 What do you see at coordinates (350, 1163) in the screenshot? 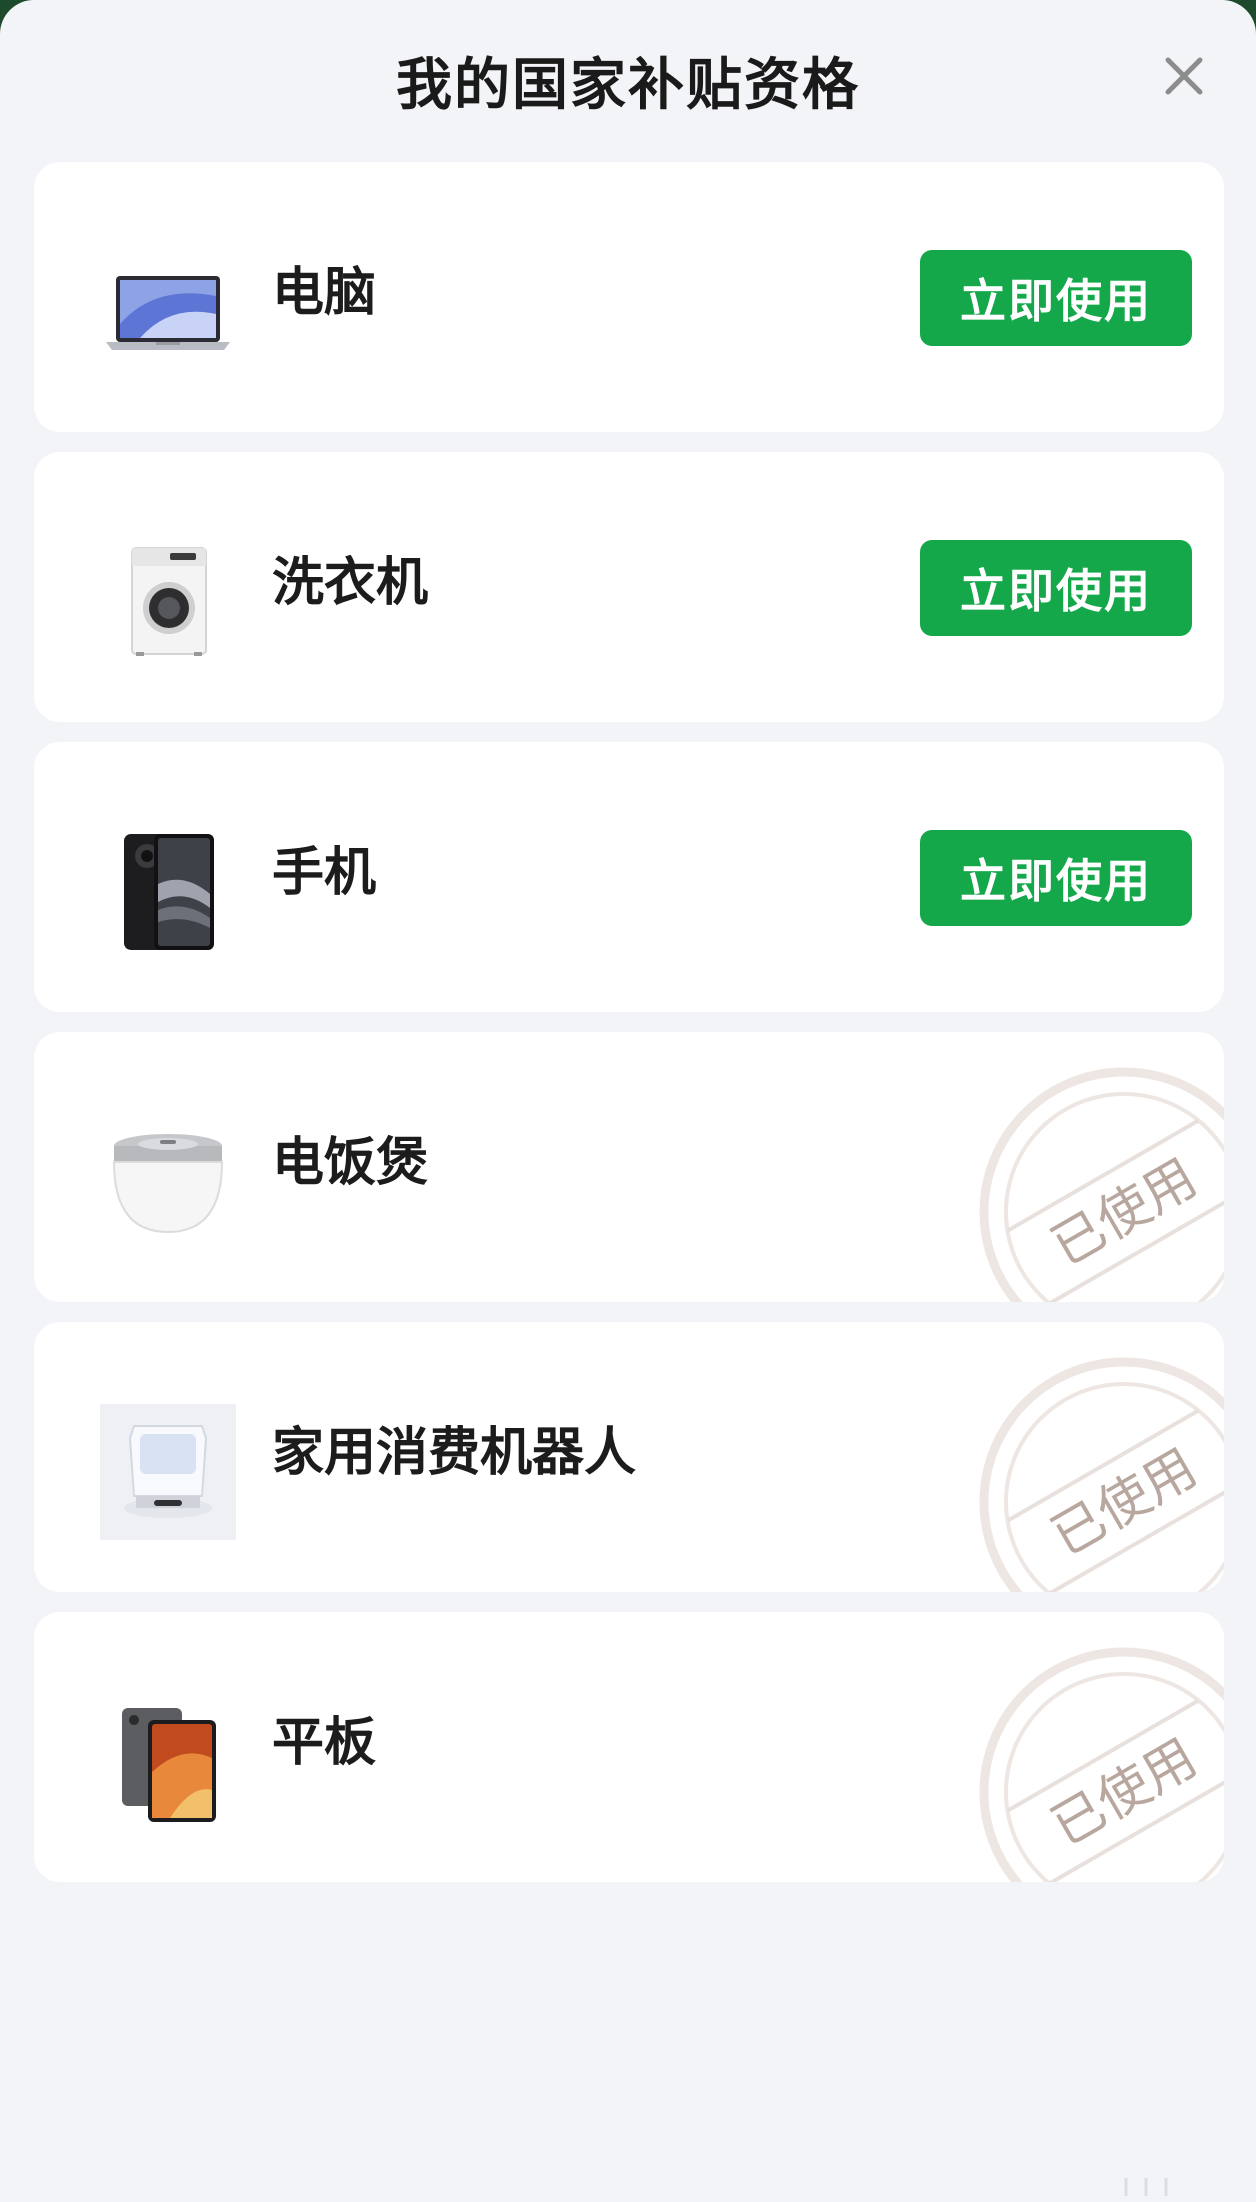
I see `item-name: 电饭煲` at bounding box center [350, 1163].